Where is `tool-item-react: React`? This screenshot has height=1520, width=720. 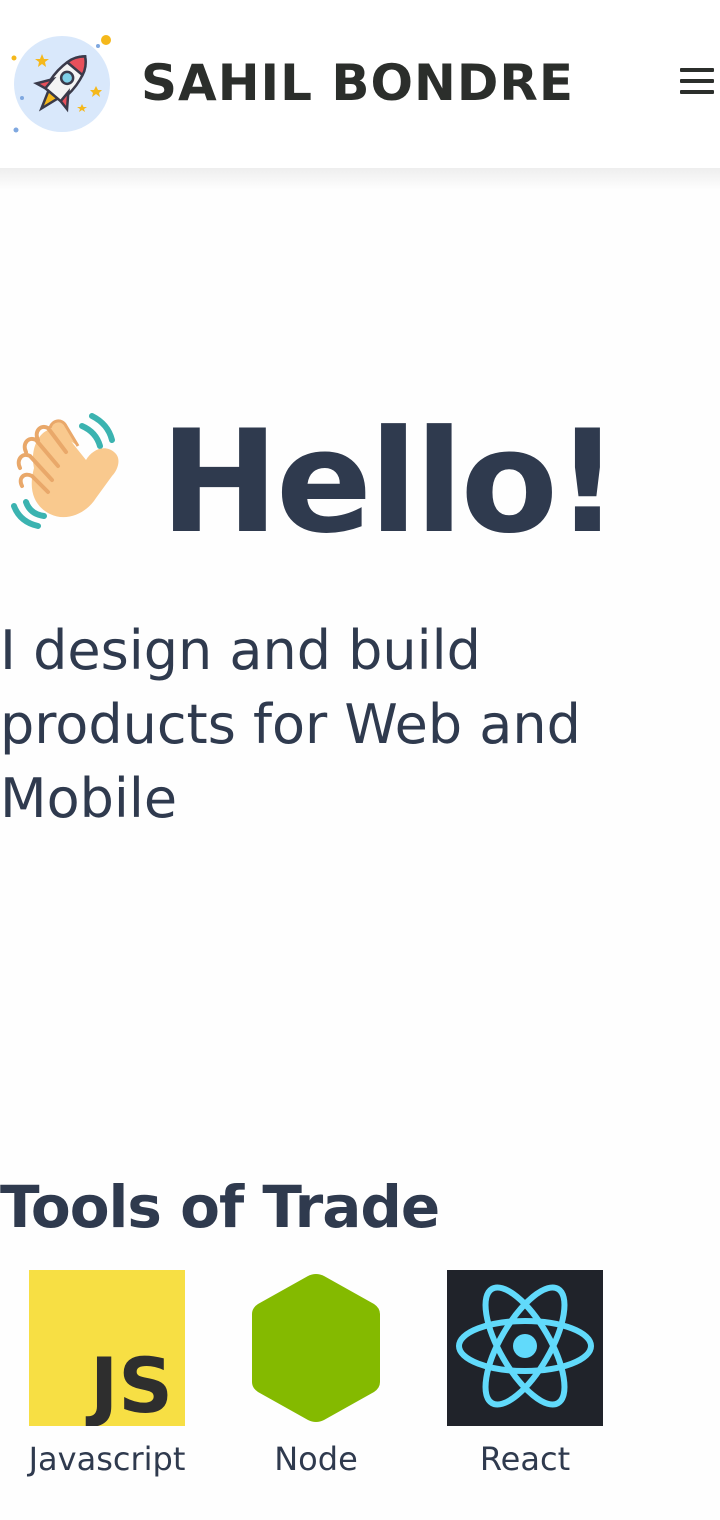
tool-item-react: React is located at coordinates (525, 1375).